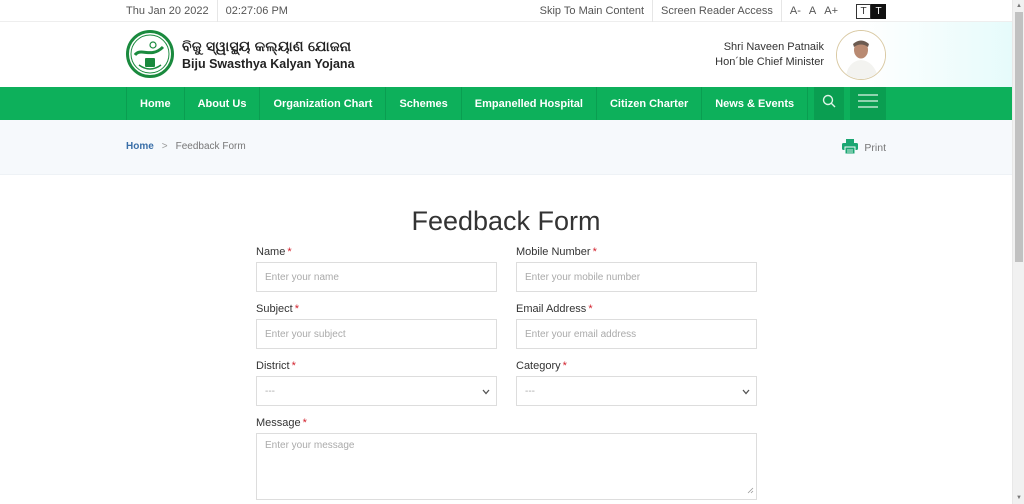  I want to click on page-title: Feedback Form, so click(506, 221).